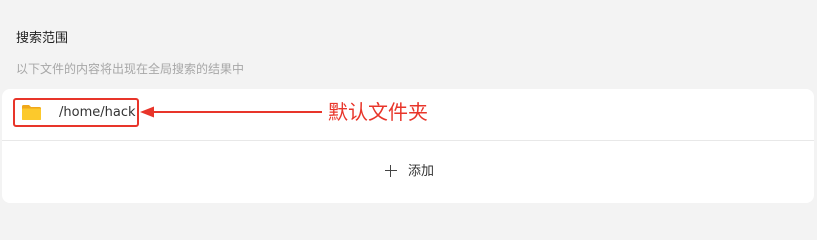 The height and width of the screenshot is (240, 817). I want to click on annotation-arrow, so click(231, 112).